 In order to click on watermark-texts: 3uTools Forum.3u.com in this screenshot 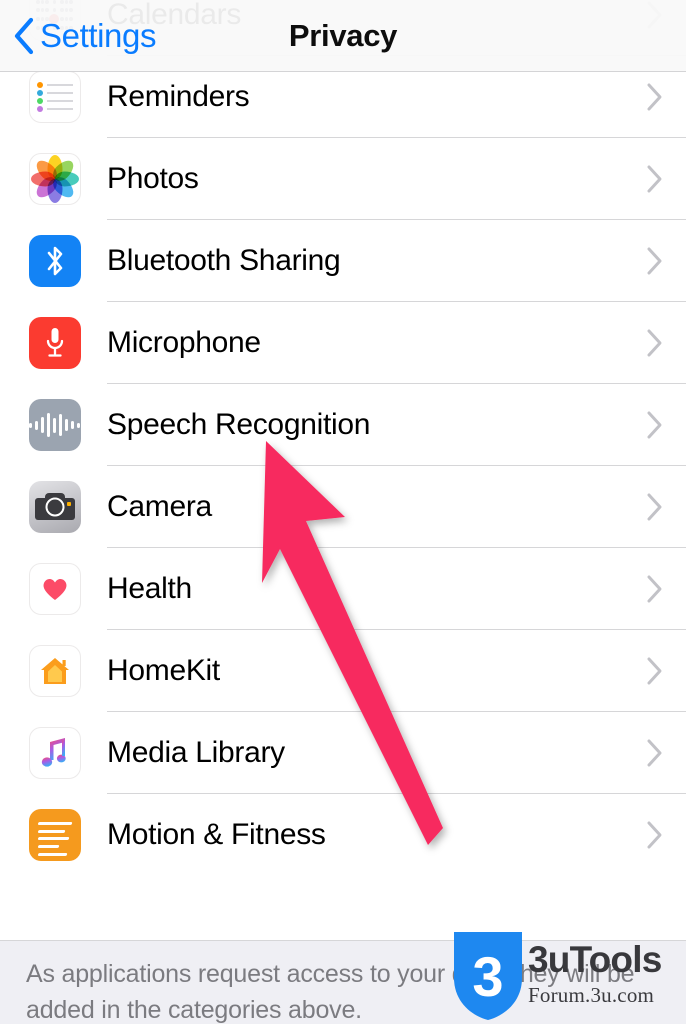, I will do `click(595, 969)`.